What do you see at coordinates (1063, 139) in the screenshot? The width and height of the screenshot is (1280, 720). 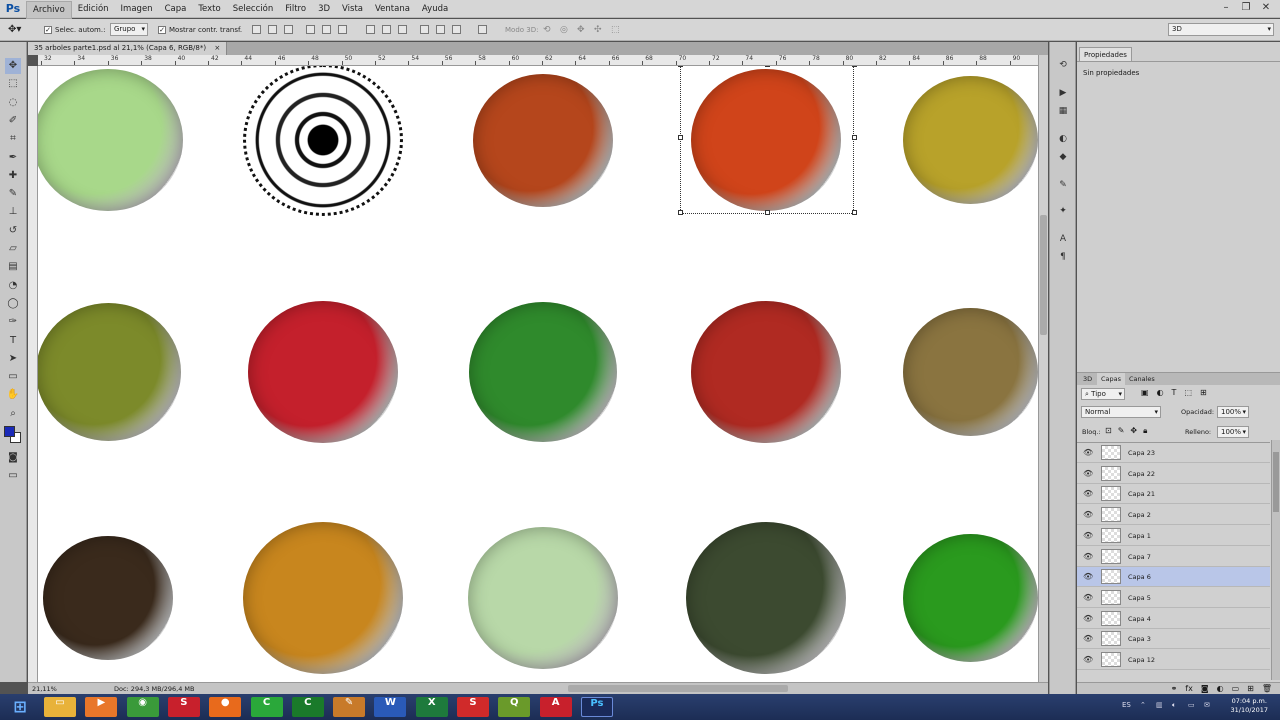 I see `adjustments-icon: ◐` at bounding box center [1063, 139].